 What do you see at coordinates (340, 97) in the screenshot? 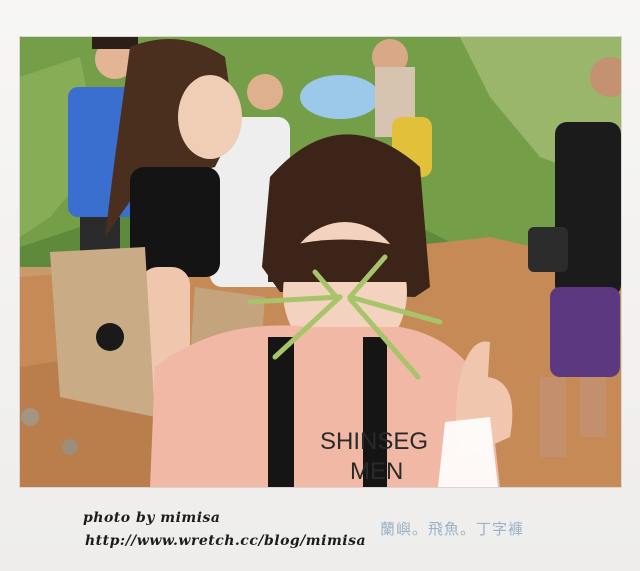
I see `blue-hat` at bounding box center [340, 97].